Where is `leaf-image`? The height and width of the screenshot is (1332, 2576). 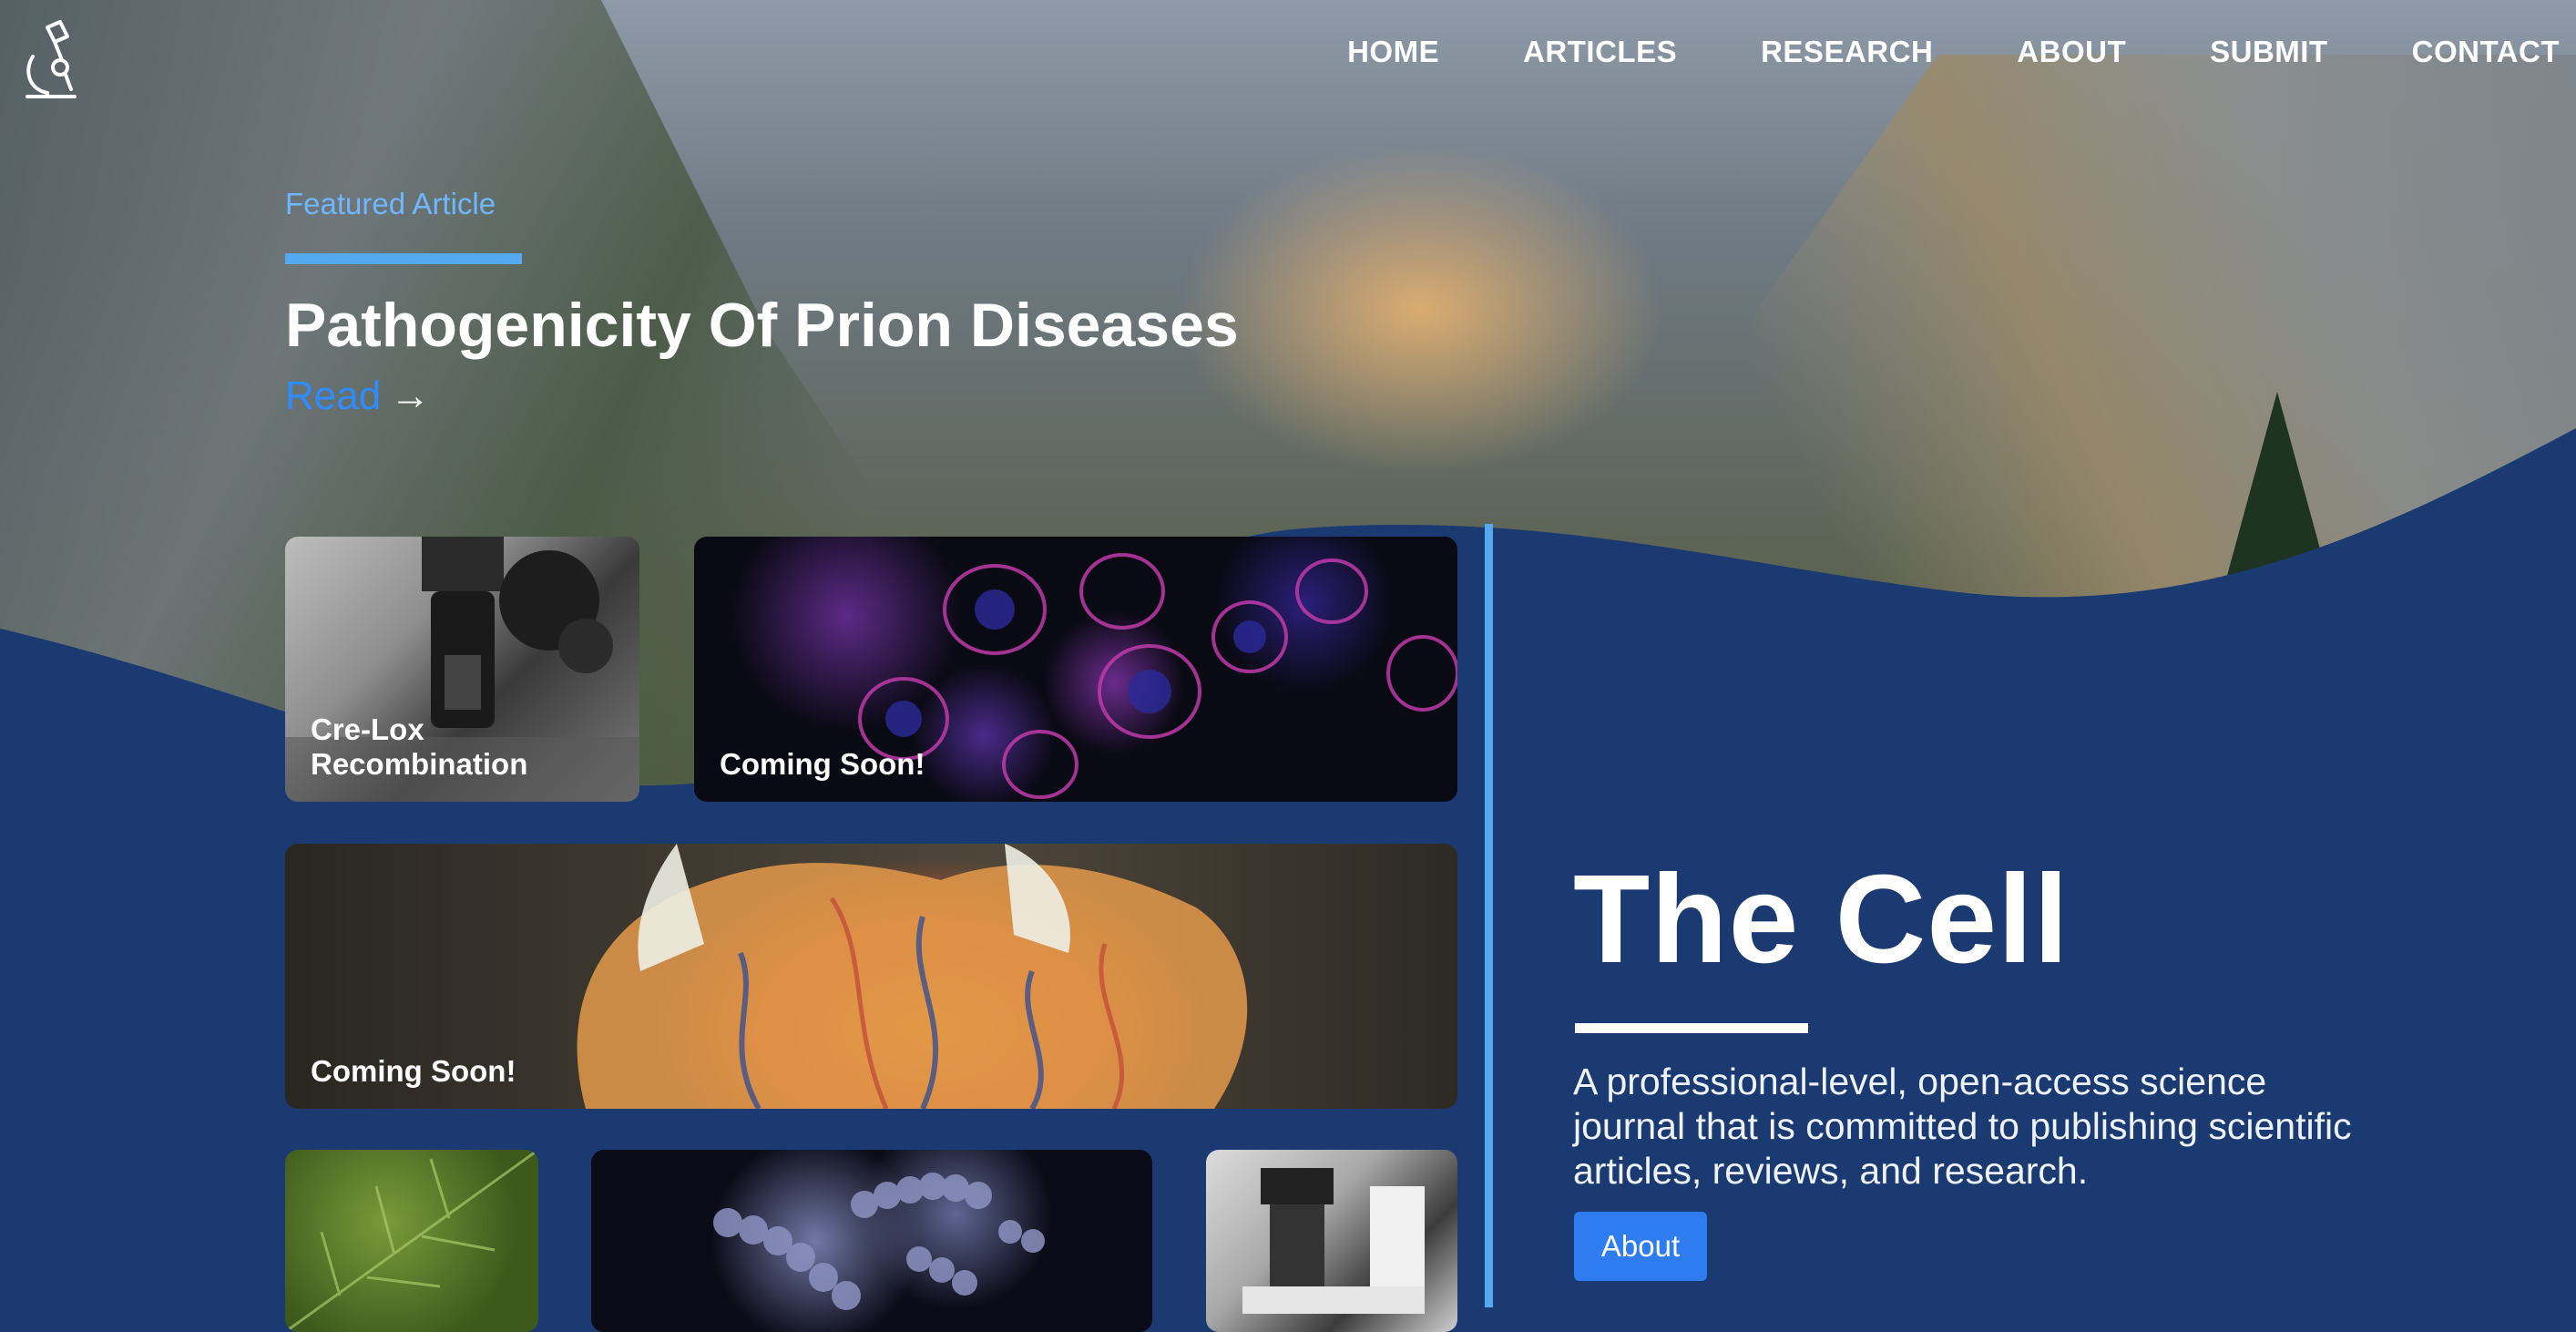 leaf-image is located at coordinates (411, 1241).